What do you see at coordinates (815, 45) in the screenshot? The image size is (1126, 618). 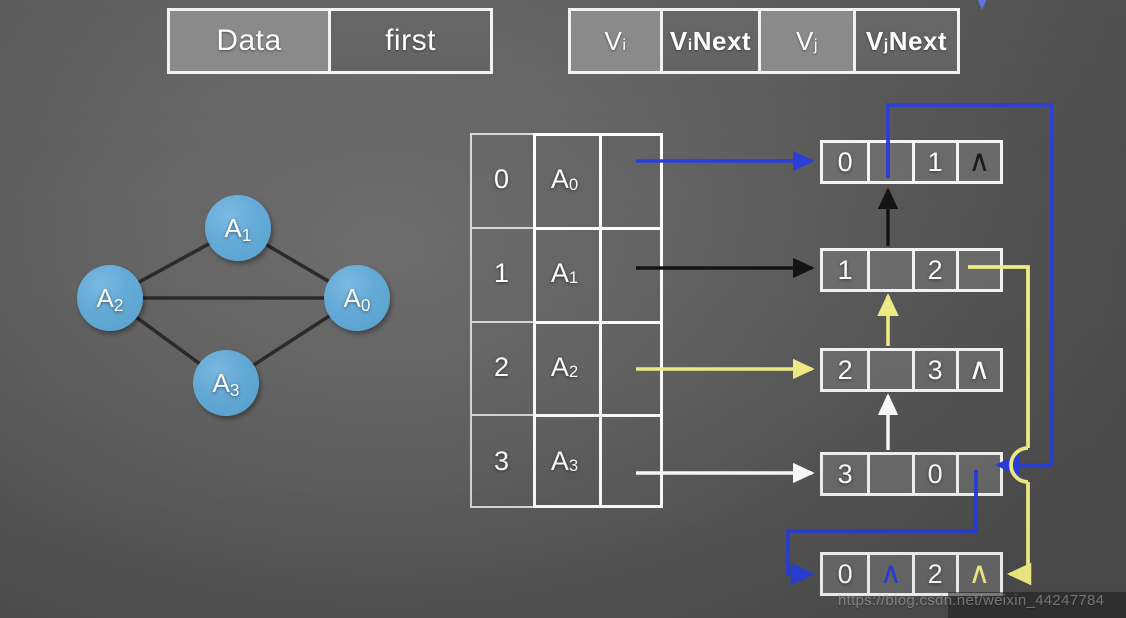 I see `legend-vj-sub: j` at bounding box center [815, 45].